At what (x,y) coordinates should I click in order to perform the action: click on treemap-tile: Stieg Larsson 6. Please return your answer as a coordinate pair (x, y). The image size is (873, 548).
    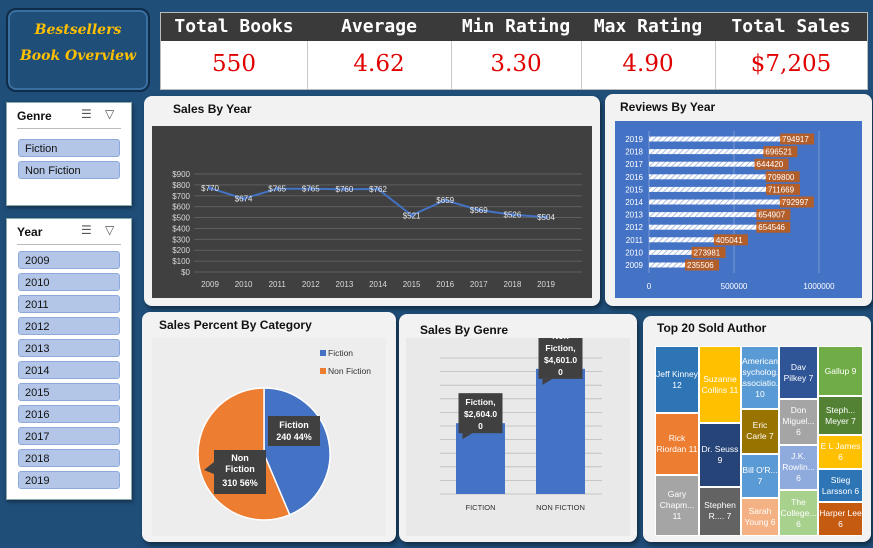
    Looking at the image, I should click on (840, 485).